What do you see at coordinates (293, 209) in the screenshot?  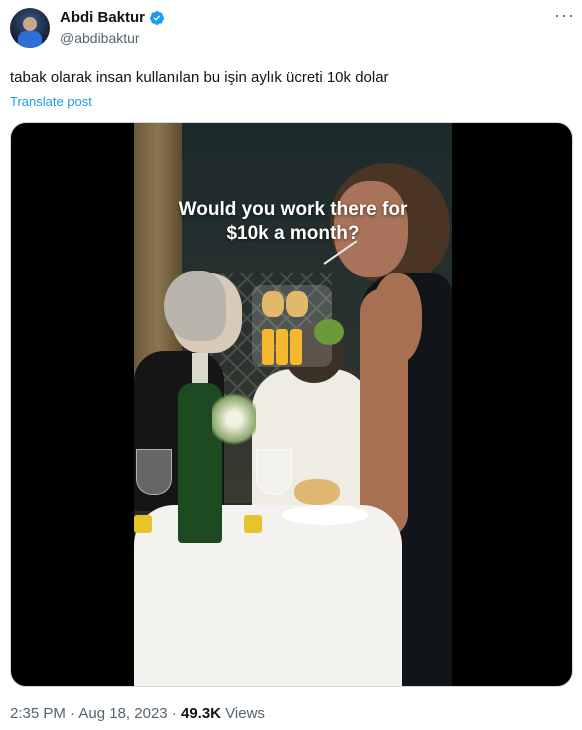 I see `overlay-line-1: Would you work there for` at bounding box center [293, 209].